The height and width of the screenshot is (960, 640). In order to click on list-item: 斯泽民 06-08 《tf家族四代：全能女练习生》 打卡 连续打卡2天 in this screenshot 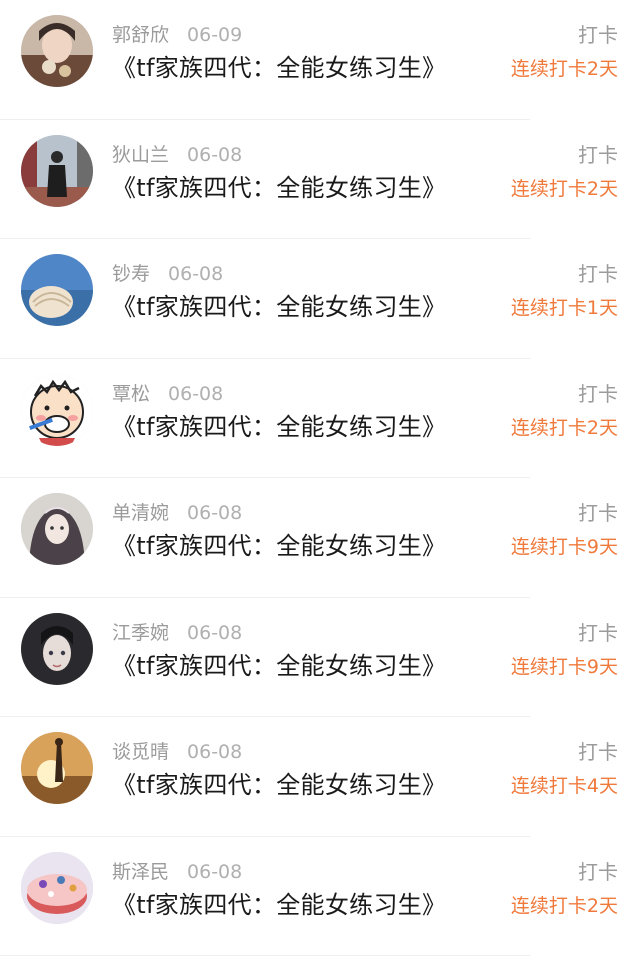, I will do `click(320, 896)`.